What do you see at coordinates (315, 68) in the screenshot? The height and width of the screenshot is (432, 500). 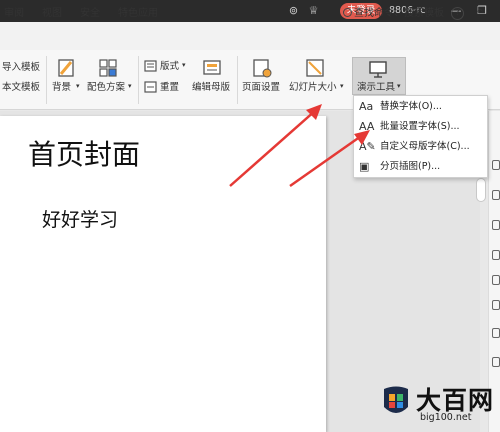 I see `slide-size-icon` at bounding box center [315, 68].